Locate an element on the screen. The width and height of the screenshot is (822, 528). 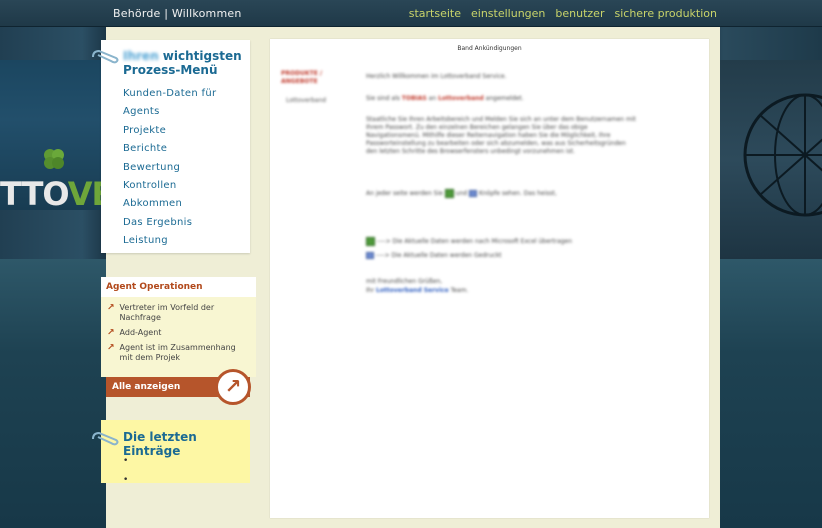
signature: Ihr Lottoverband Service Team. is located at coordinates (506, 291).